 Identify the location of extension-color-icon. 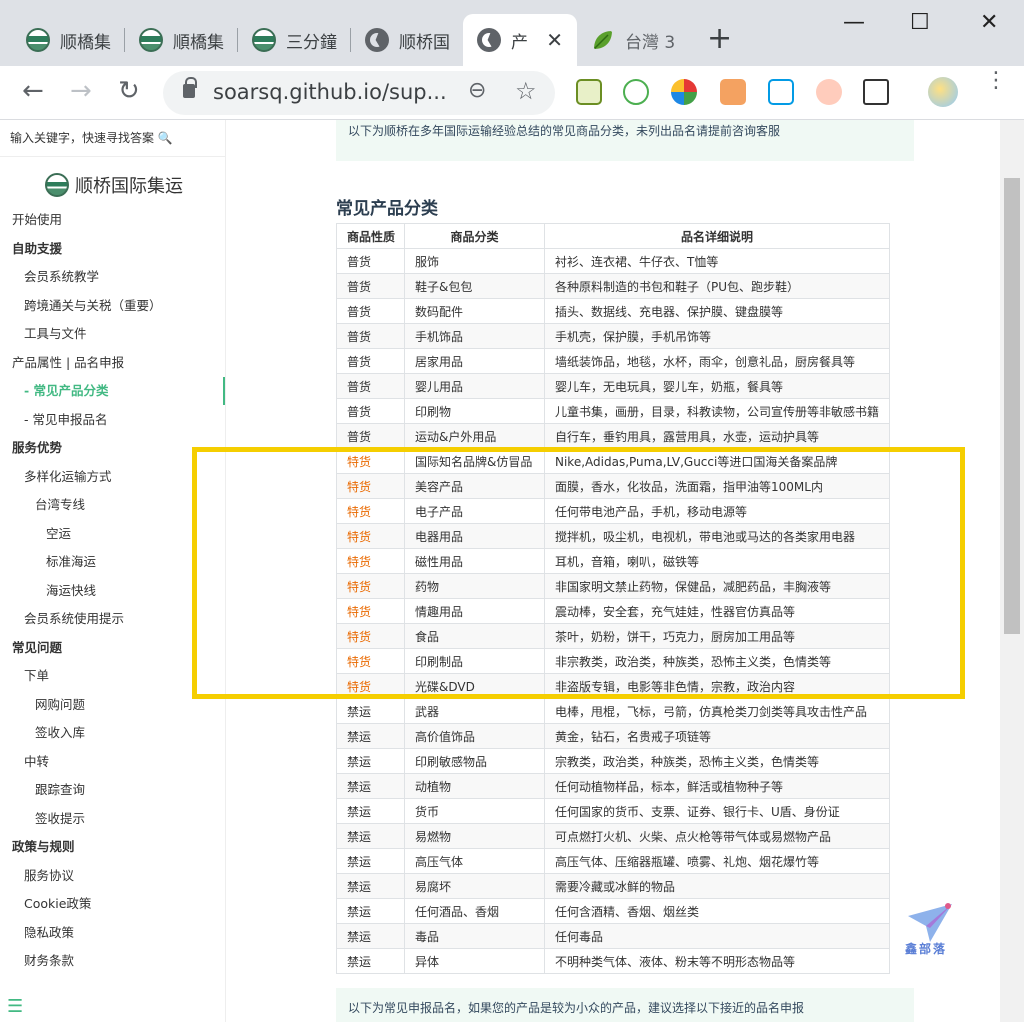
(684, 92).